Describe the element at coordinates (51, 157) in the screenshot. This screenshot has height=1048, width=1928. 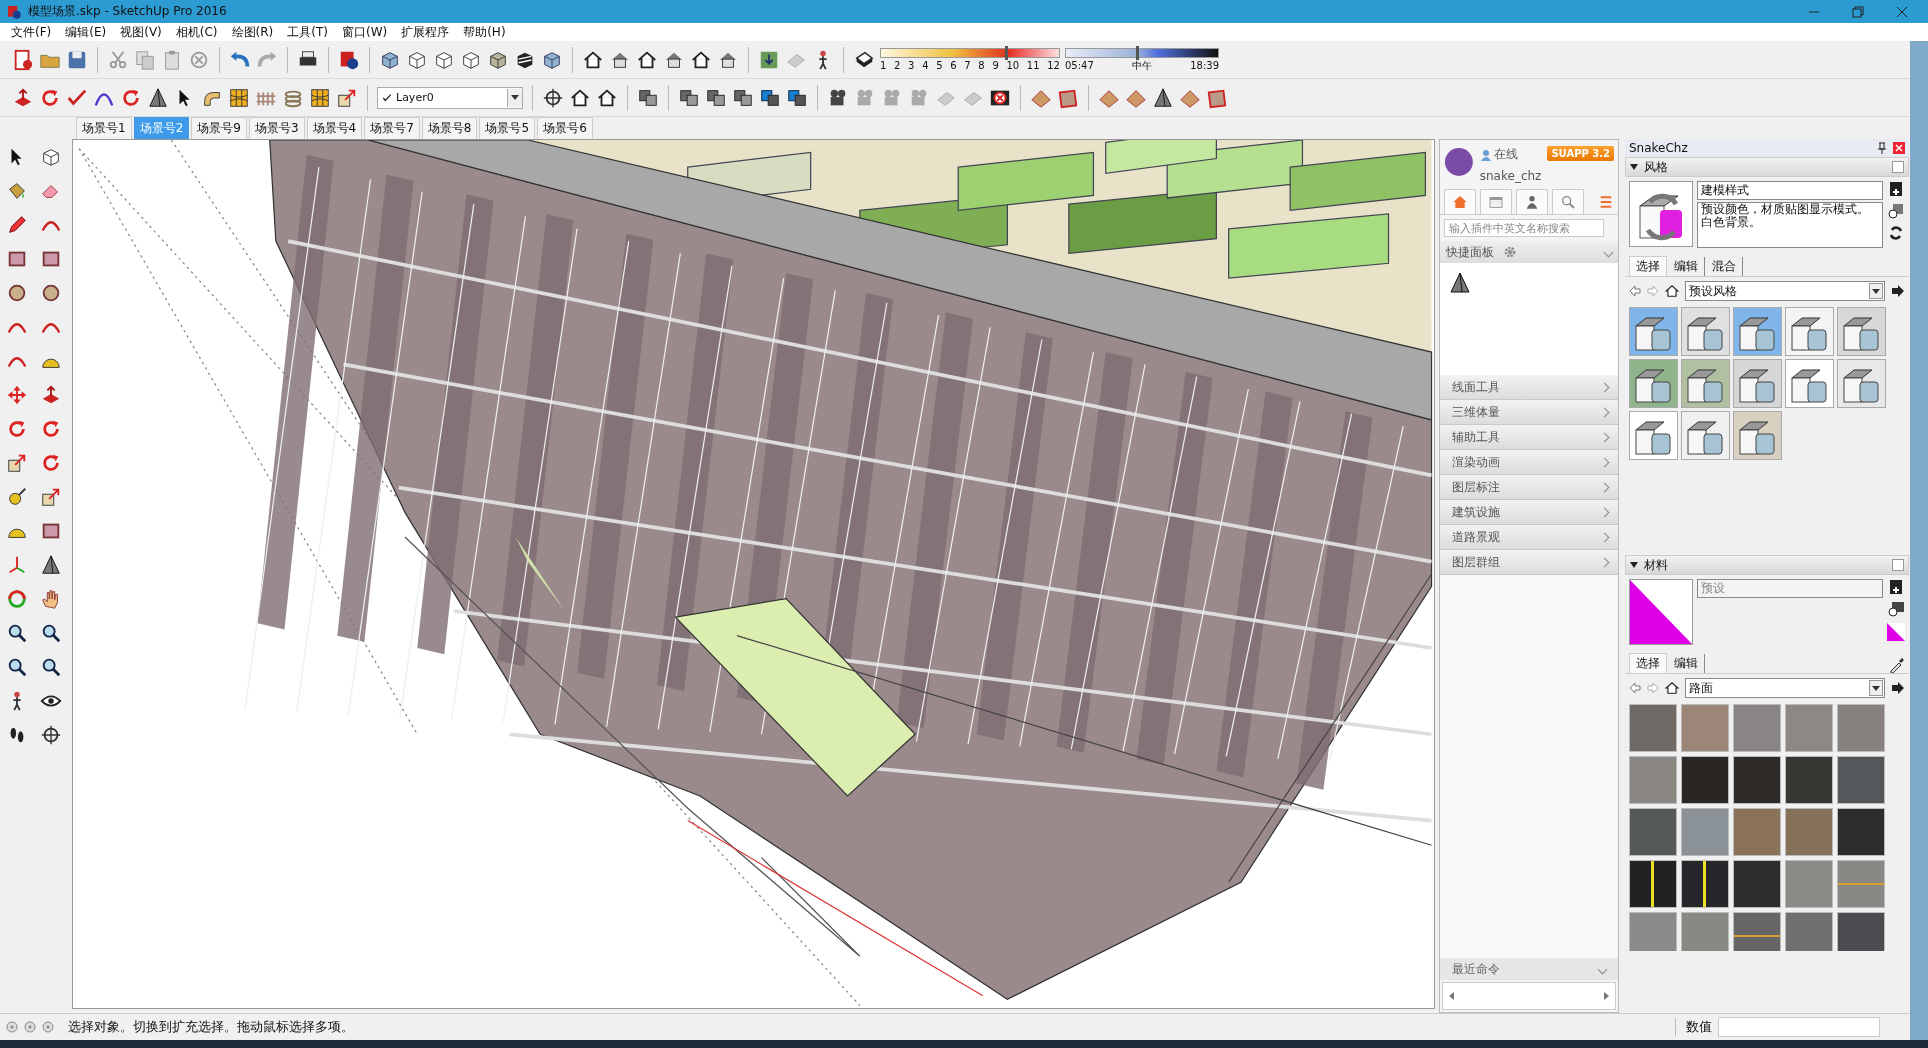
I see `wireframe-cube-icon` at that location.